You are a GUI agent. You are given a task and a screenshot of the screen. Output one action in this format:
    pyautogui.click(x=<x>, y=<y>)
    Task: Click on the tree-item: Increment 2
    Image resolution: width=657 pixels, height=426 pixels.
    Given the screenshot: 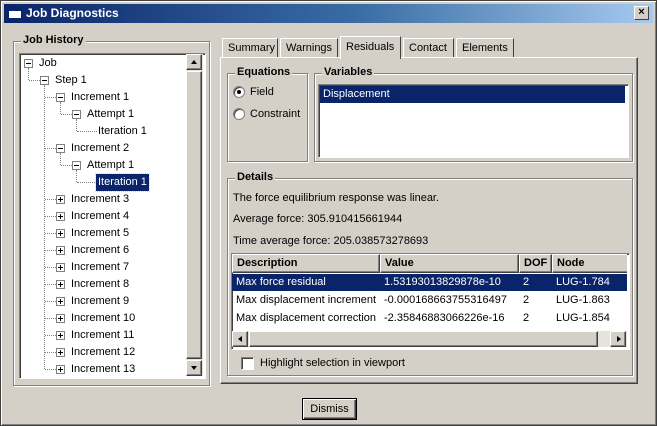 What is the action you would take?
    pyautogui.click(x=103, y=148)
    